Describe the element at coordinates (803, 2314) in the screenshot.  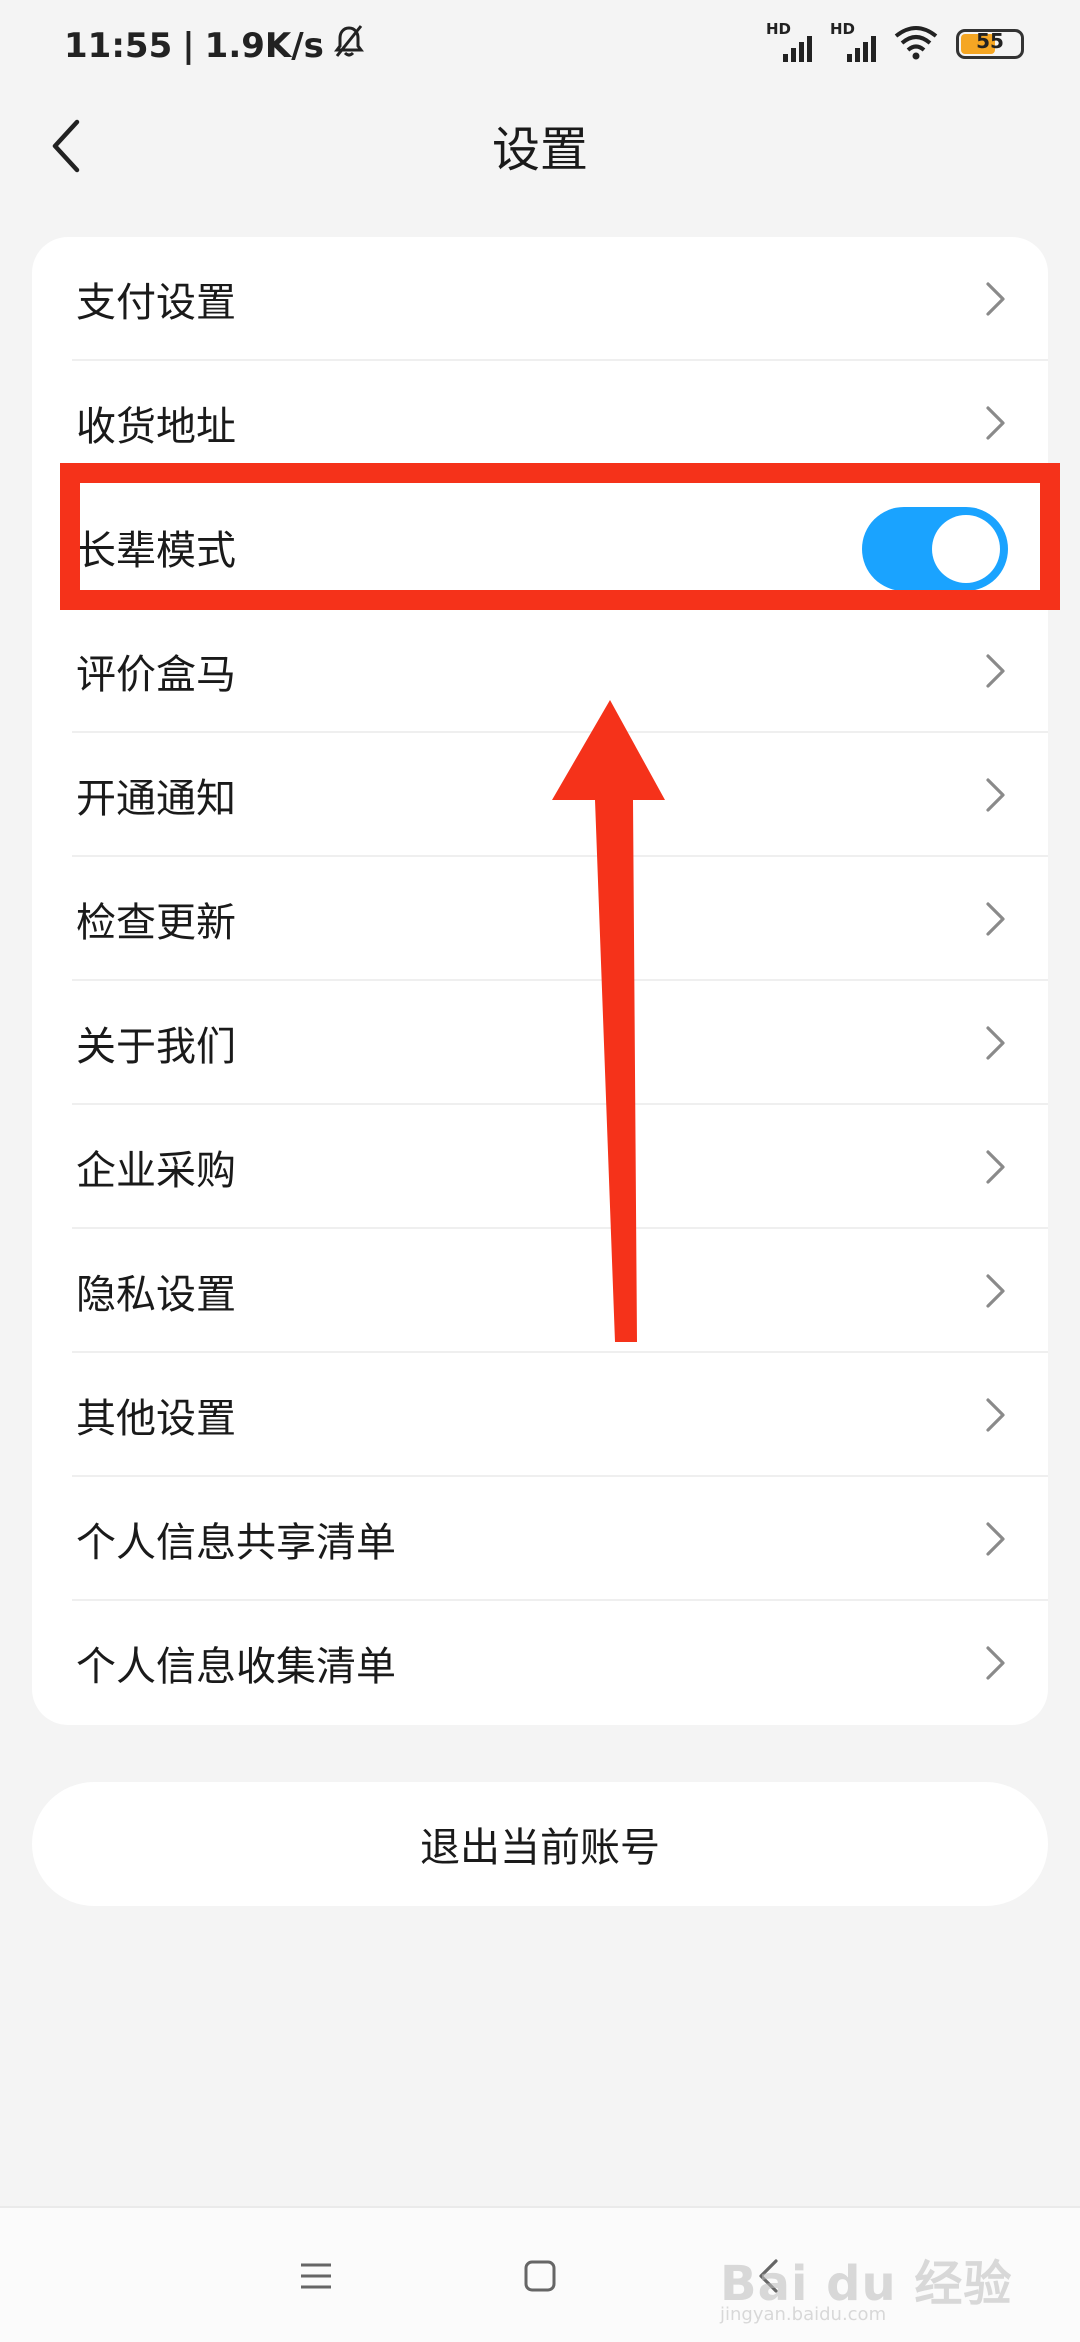
I see `watermark-url: jingyan.baidu.com` at that location.